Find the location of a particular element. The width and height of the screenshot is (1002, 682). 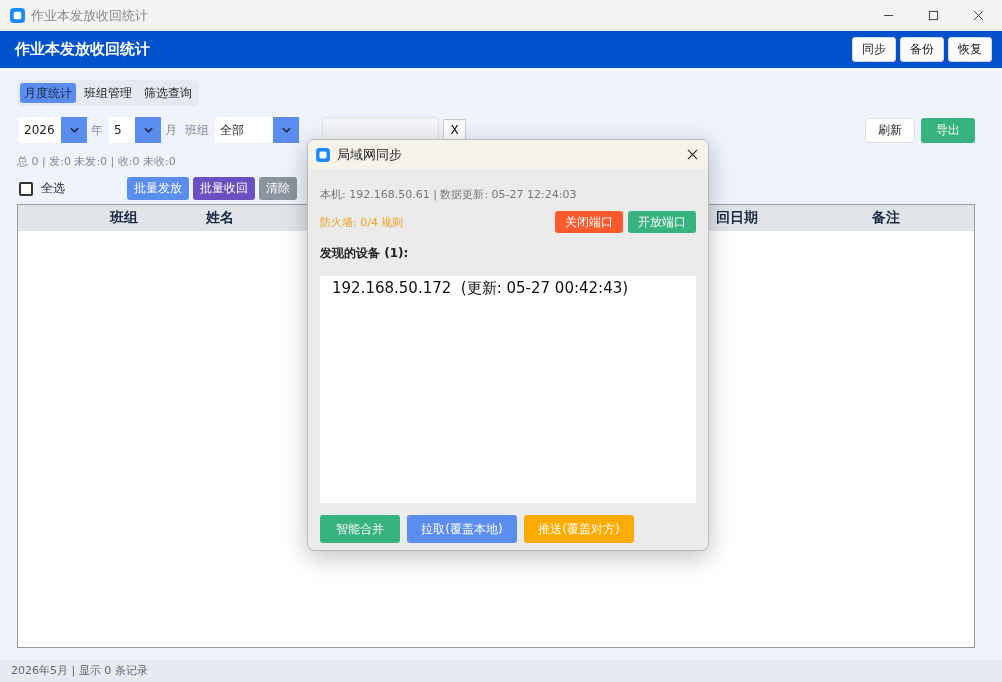

unit-label: 年 is located at coordinates (97, 130).